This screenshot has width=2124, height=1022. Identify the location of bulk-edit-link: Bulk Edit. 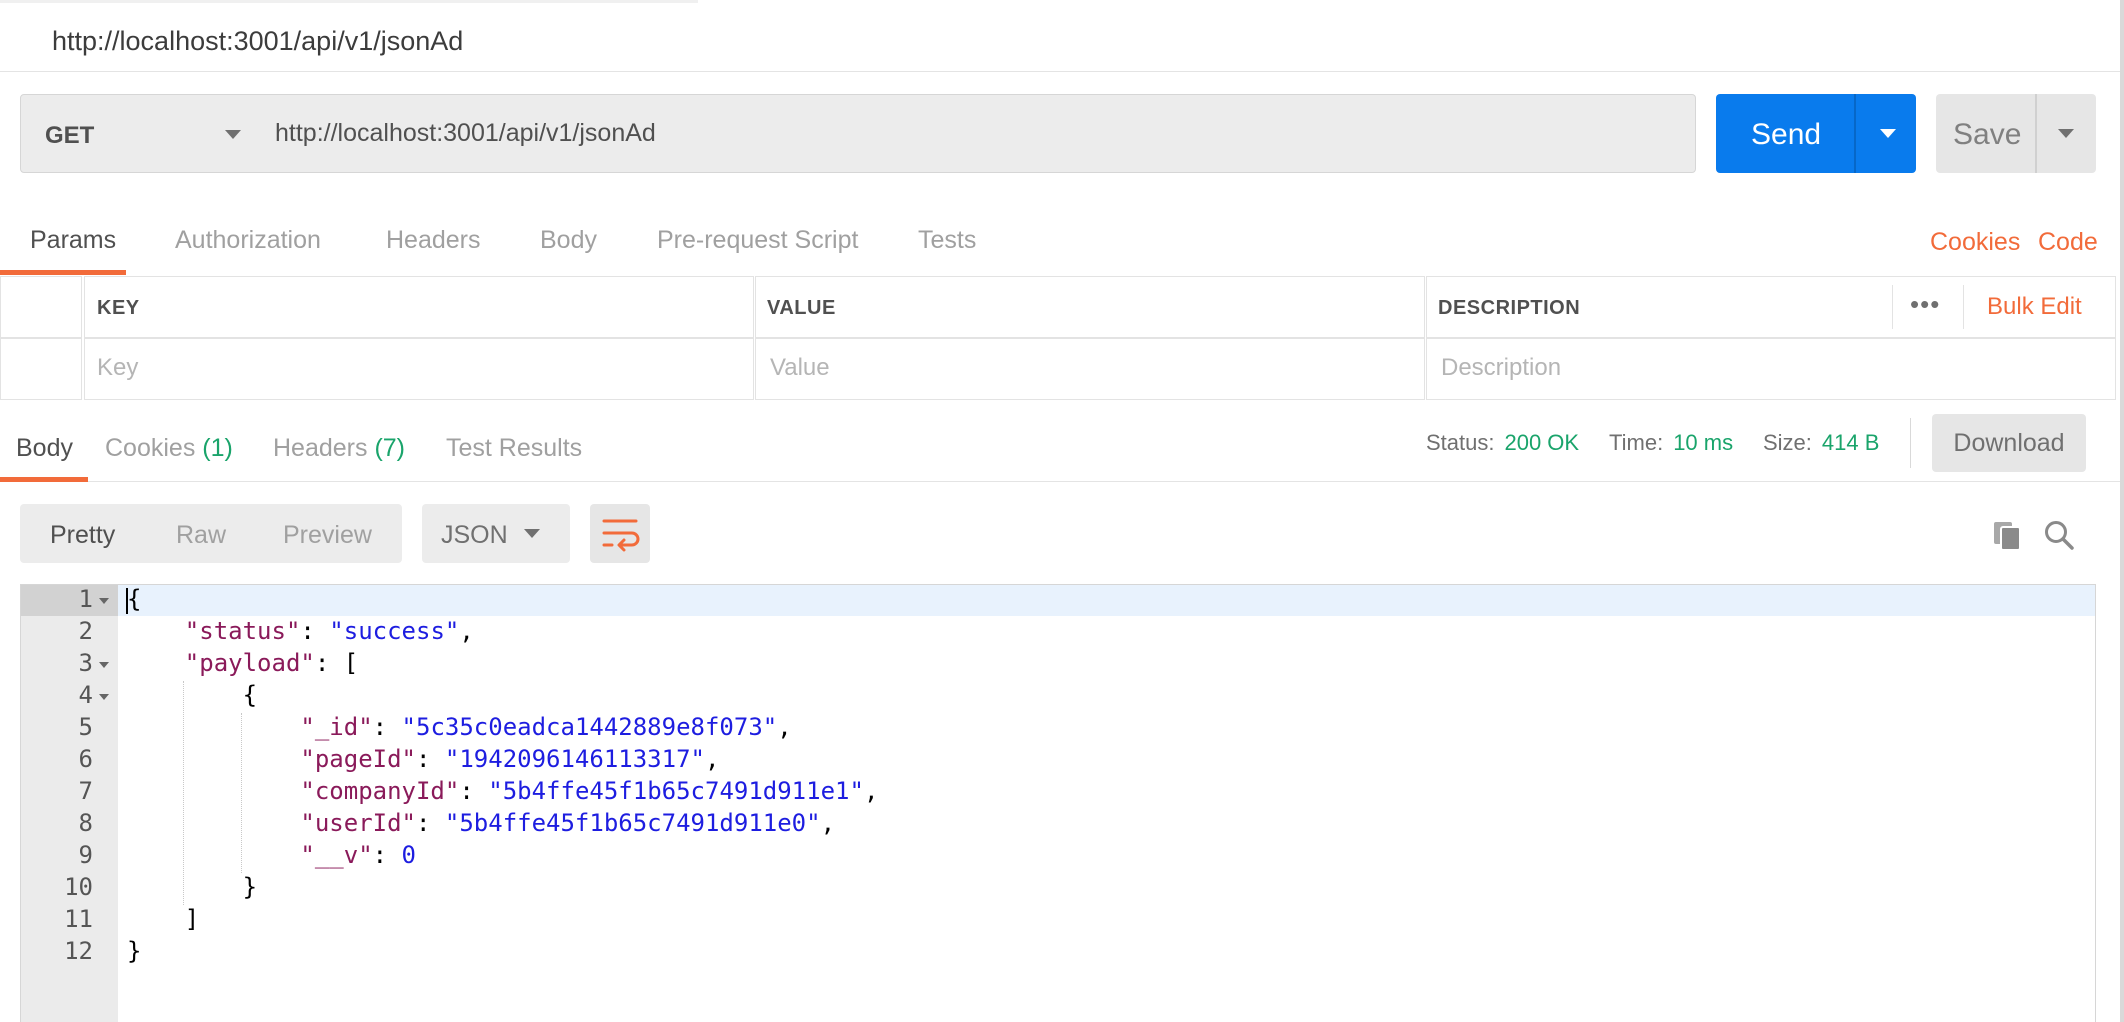
(2034, 307).